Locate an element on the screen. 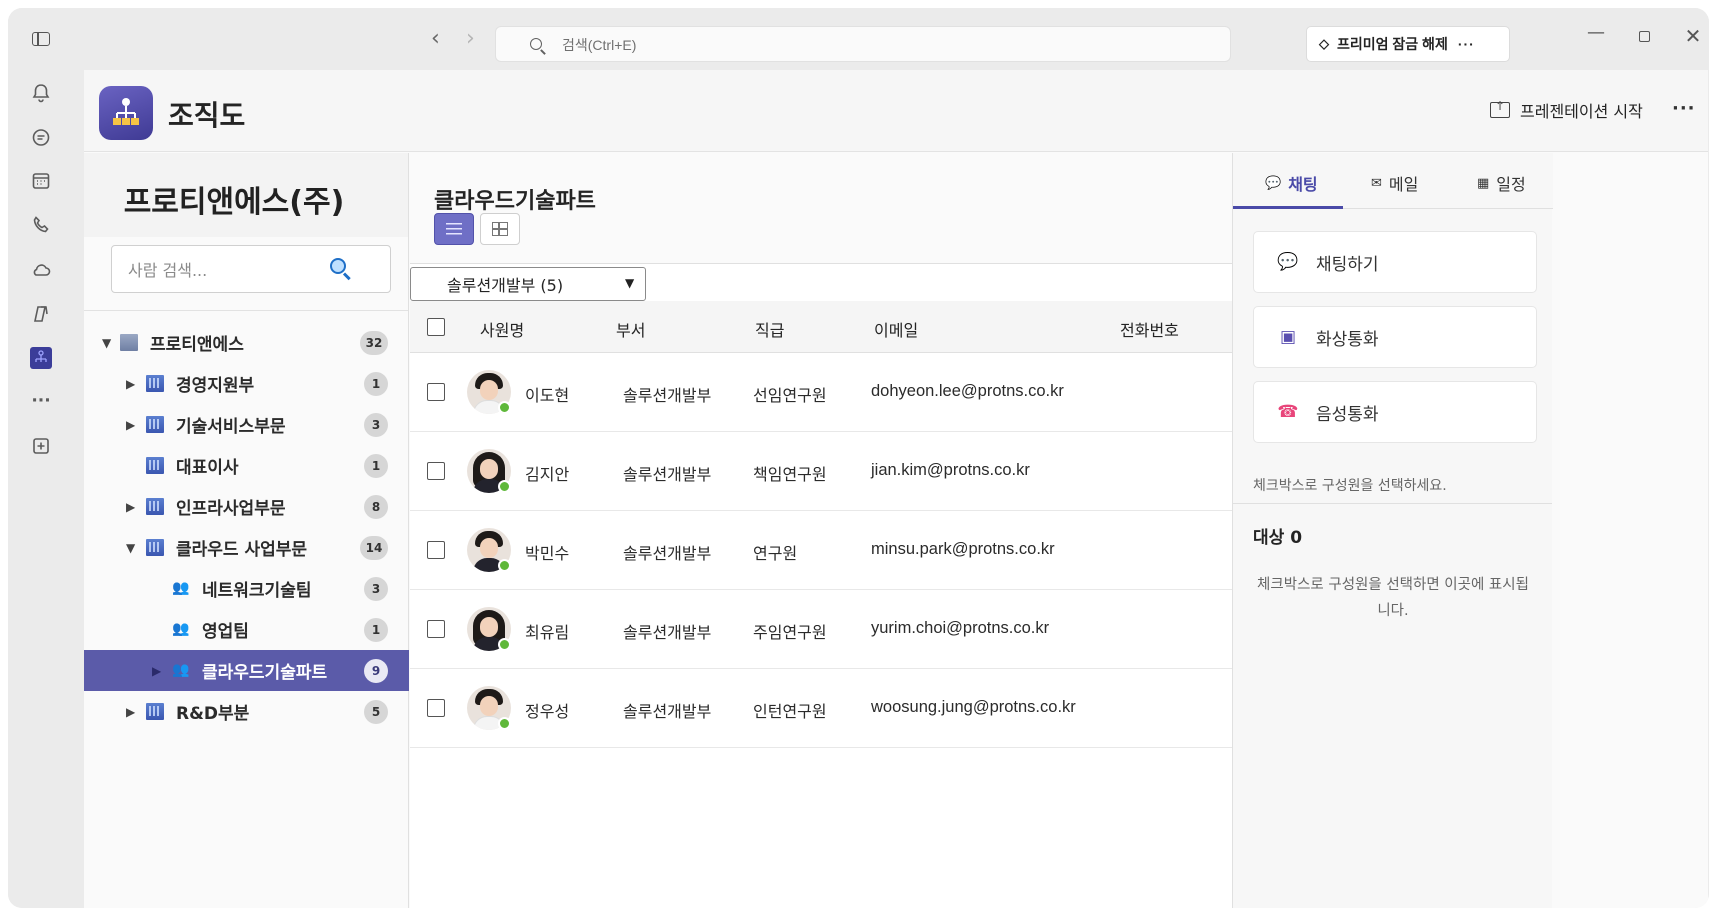 The width and height of the screenshot is (1717, 916). close-icon: ✕ is located at coordinates (1693, 36).